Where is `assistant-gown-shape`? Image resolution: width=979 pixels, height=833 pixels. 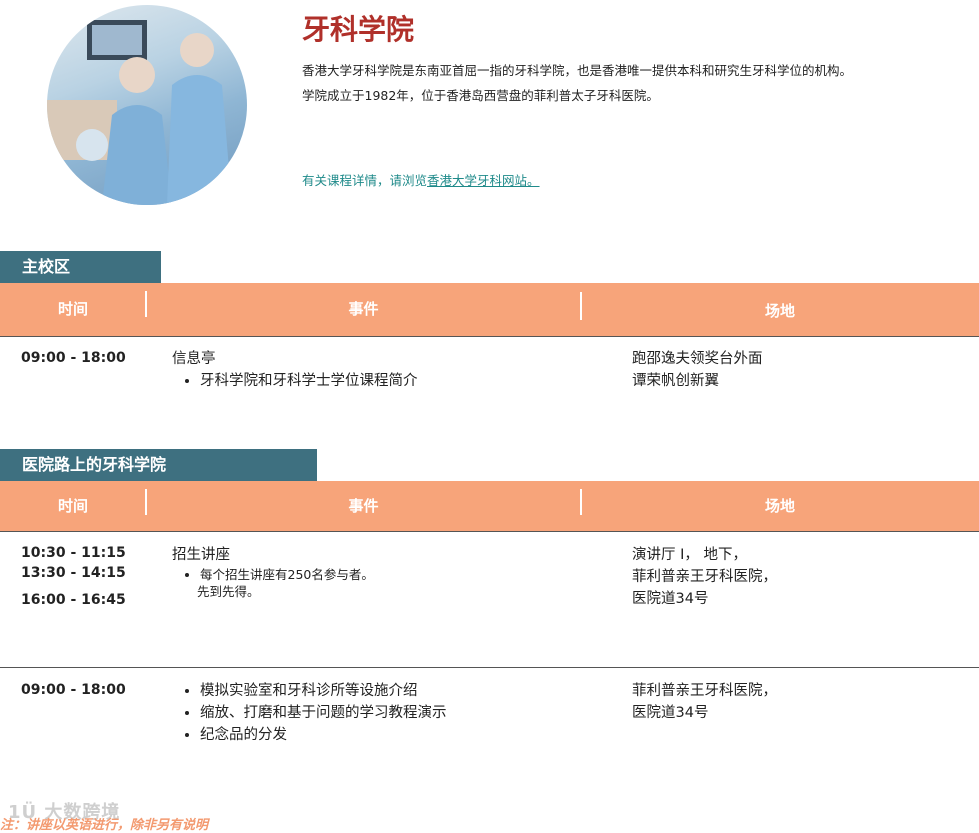
assistant-gown-shape is located at coordinates (199, 140).